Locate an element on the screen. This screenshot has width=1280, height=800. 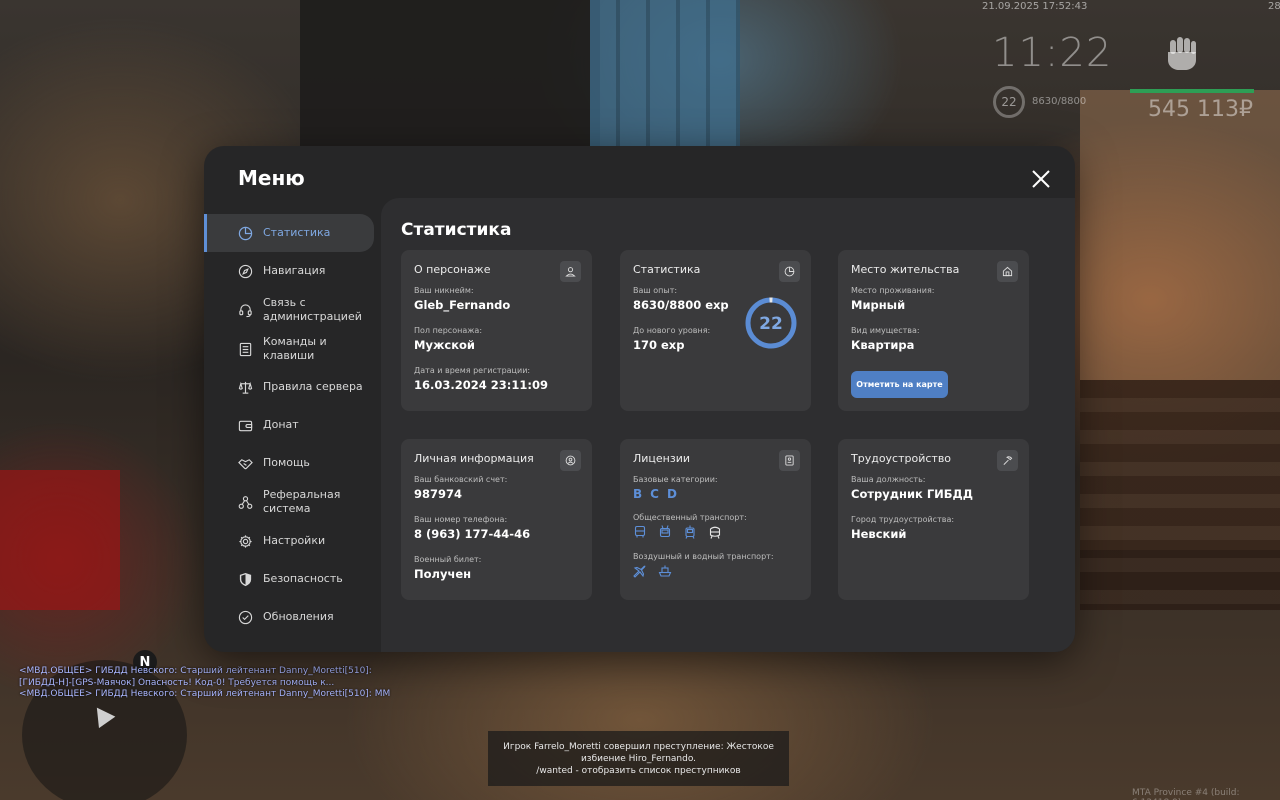
document-icon is located at coordinates (789, 460).